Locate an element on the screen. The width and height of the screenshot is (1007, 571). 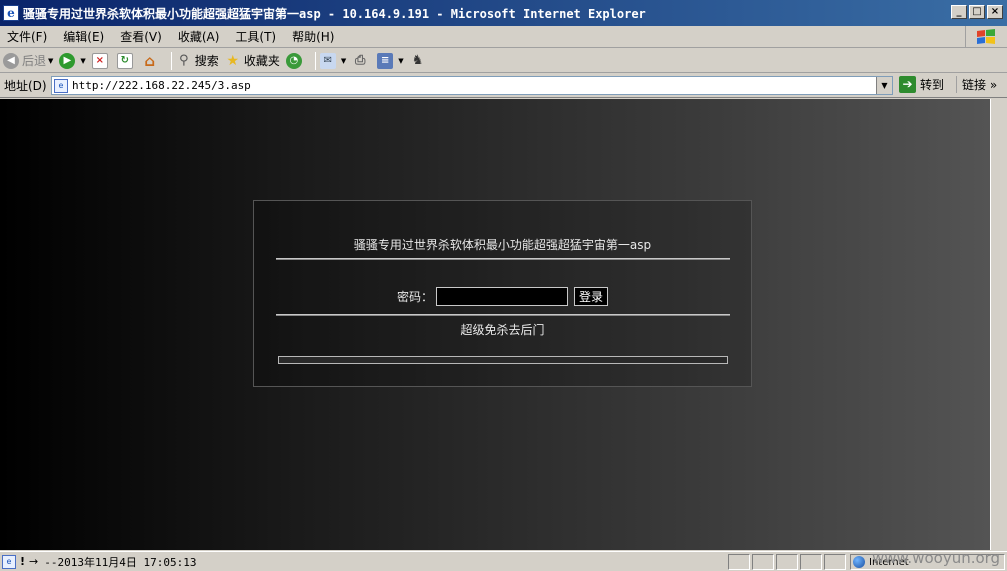
chevron-right-icon: » is located at coordinates (993, 85).